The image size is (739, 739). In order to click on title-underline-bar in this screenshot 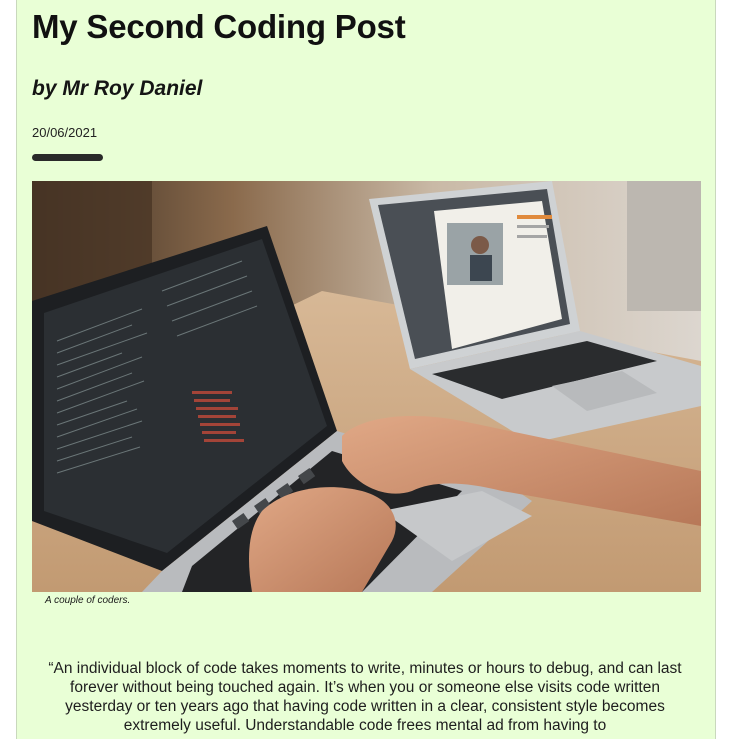, I will do `click(67, 157)`.